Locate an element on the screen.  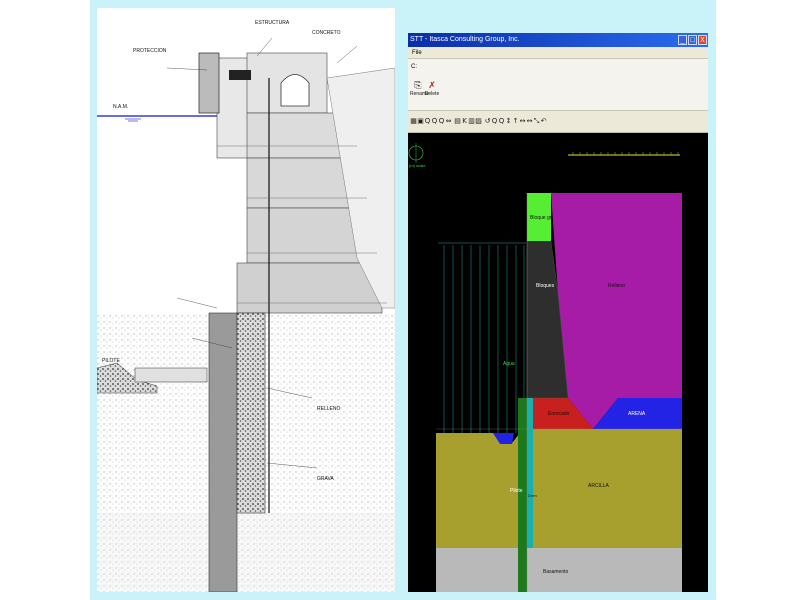
undo-icon: ↶ is located at coordinates (543, 121).